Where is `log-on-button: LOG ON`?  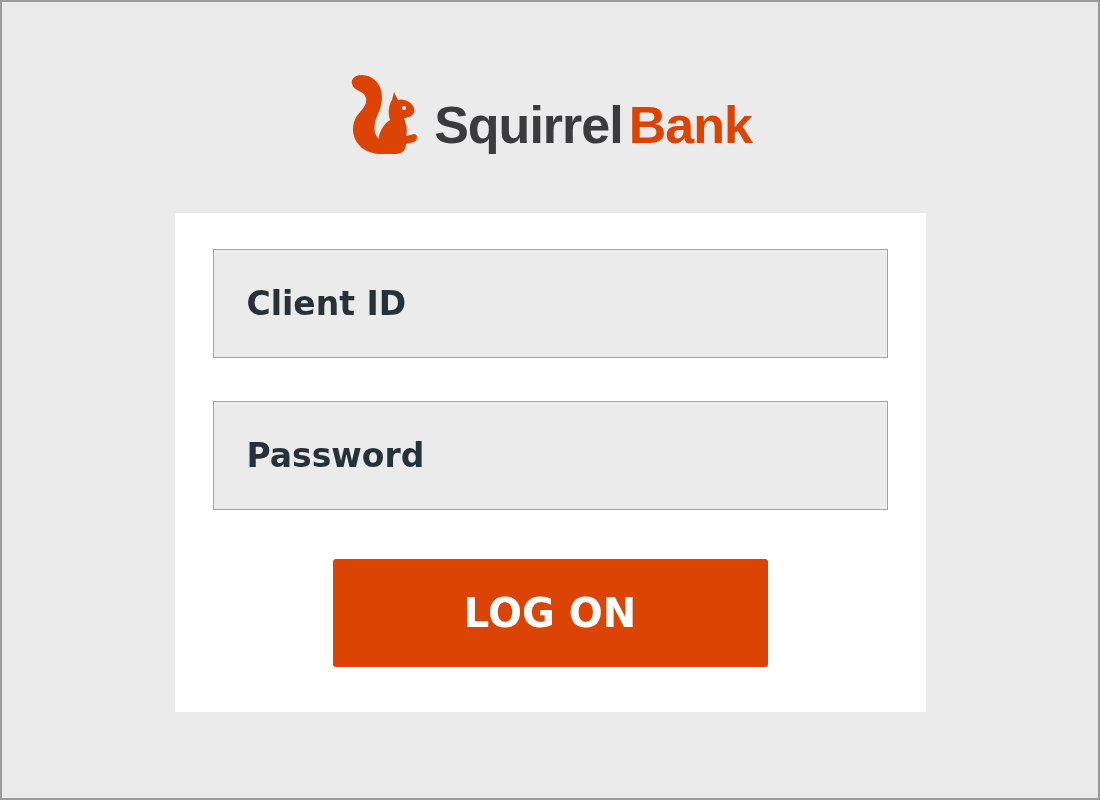
log-on-button: LOG ON is located at coordinates (550, 613).